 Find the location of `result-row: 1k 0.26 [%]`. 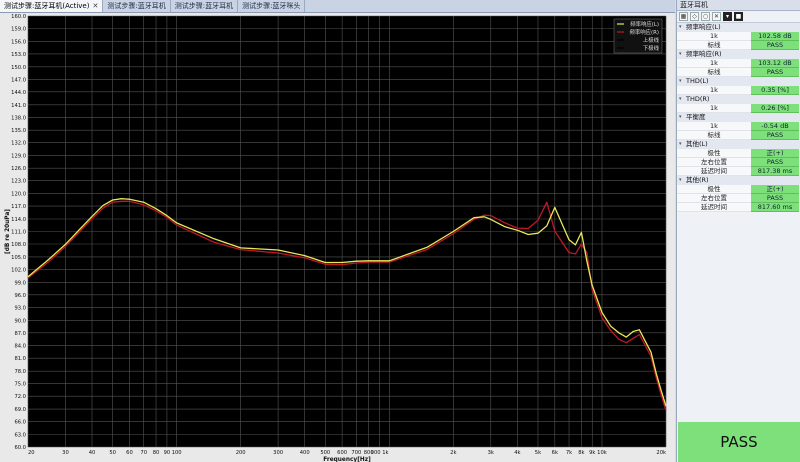

result-row: 1k 0.26 [%] is located at coordinates (738, 108).